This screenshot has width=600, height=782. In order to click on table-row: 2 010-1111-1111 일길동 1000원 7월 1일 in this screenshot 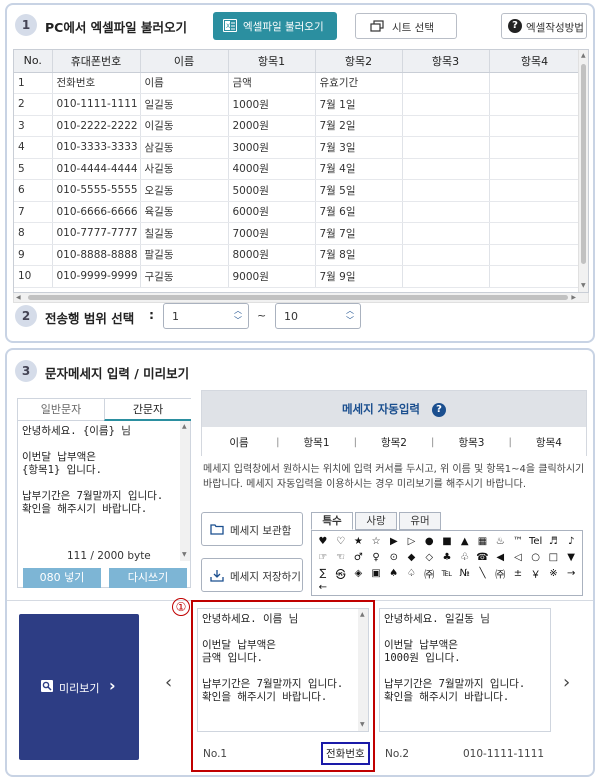, I will do `click(297, 104)`.